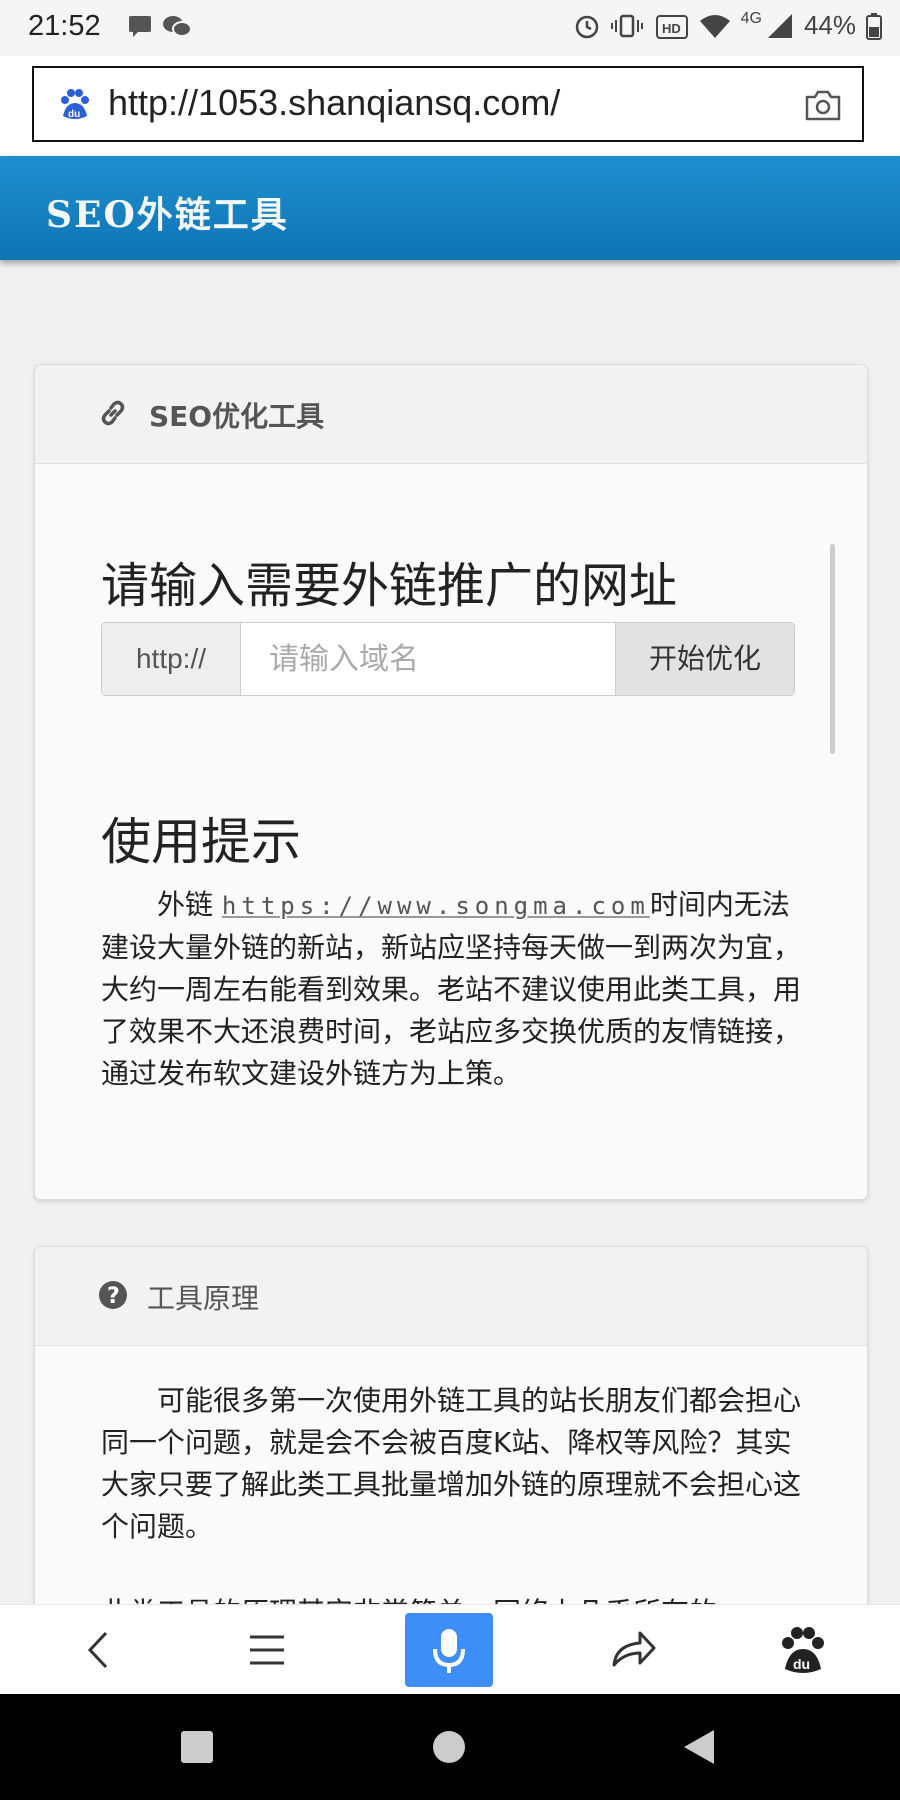 This screenshot has height=1800, width=900. What do you see at coordinates (203, 1298) in the screenshot?
I see `panel-title: 工具原理` at bounding box center [203, 1298].